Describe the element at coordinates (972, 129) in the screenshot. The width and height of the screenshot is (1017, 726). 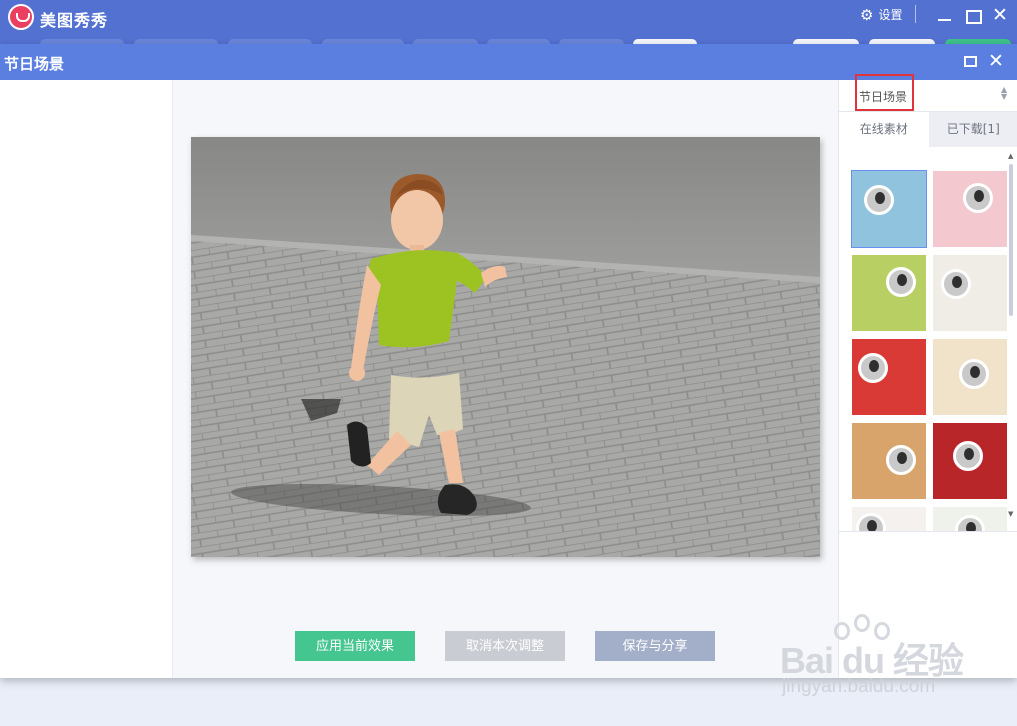
I see `tab-downloaded: 已下载[1]` at that location.